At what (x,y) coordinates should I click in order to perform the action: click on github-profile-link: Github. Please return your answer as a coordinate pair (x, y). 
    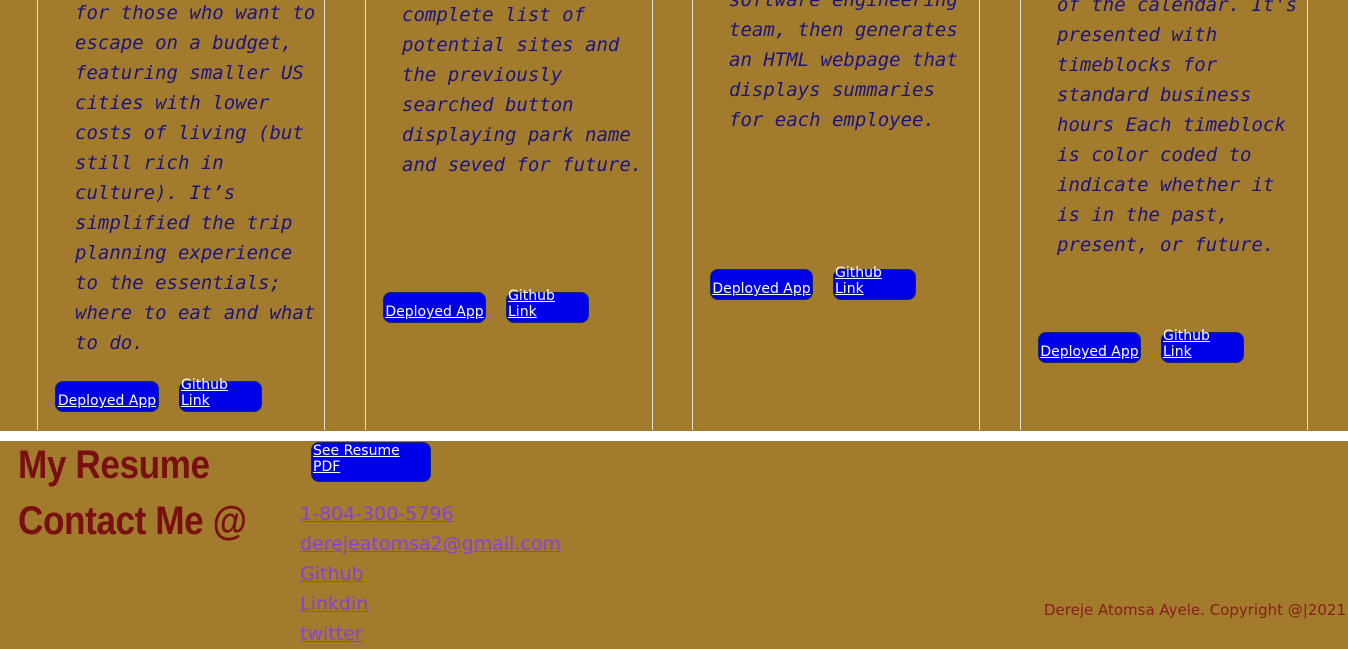
    Looking at the image, I should click on (332, 574).